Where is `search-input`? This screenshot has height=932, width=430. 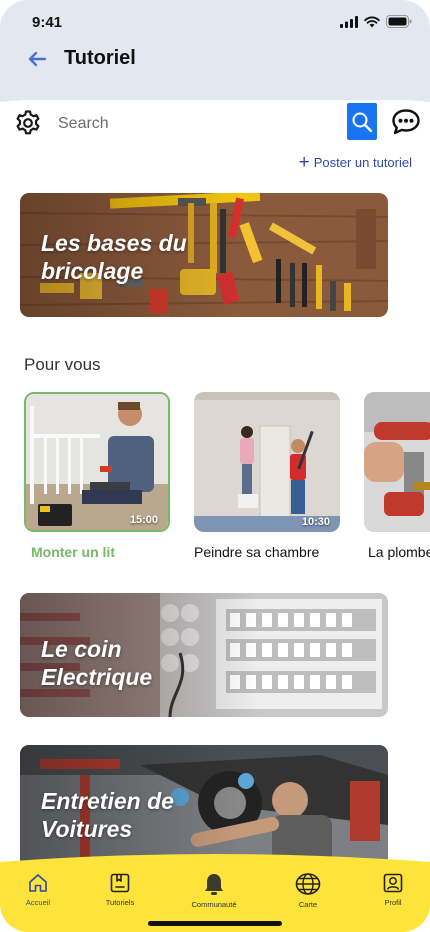
search-input is located at coordinates (197, 124).